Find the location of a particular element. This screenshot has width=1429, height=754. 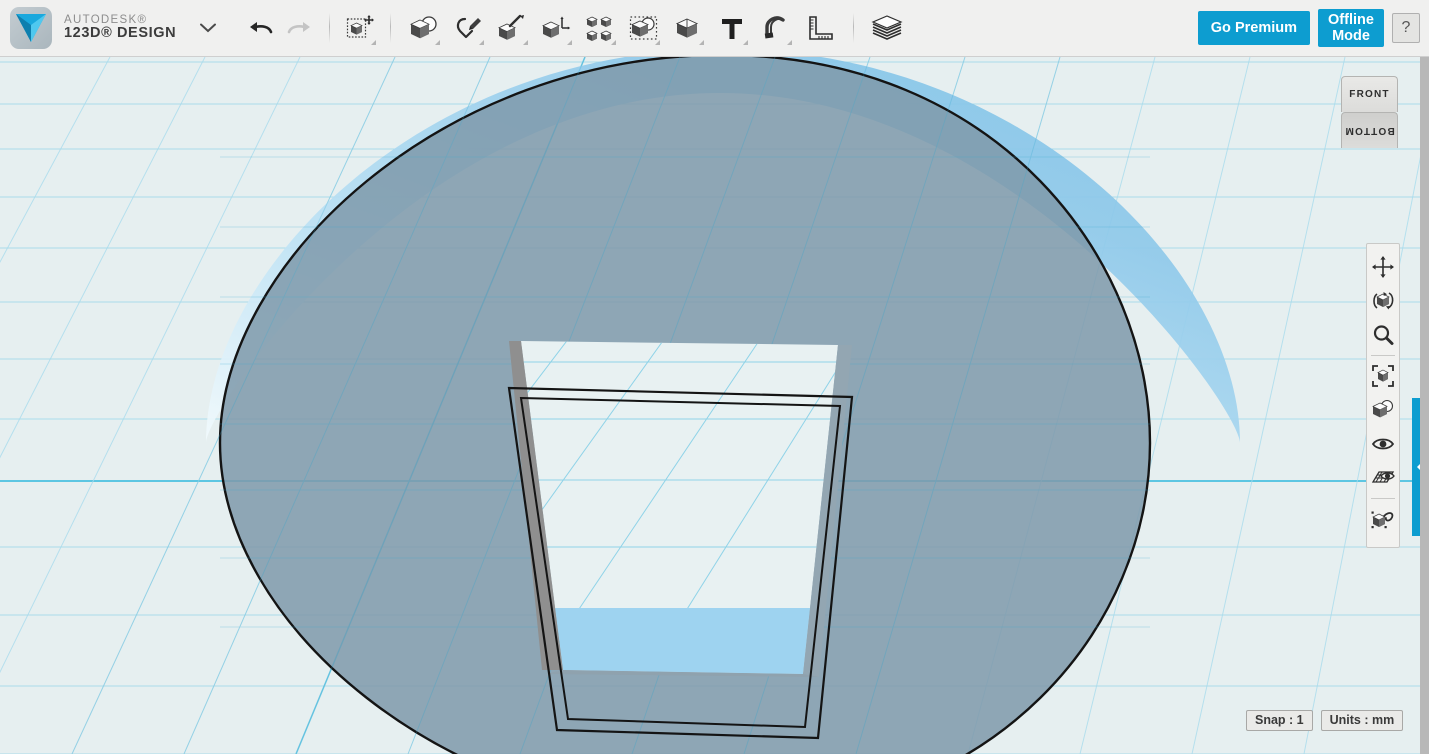

brand-product: 123D® DESIGN is located at coordinates (120, 33).